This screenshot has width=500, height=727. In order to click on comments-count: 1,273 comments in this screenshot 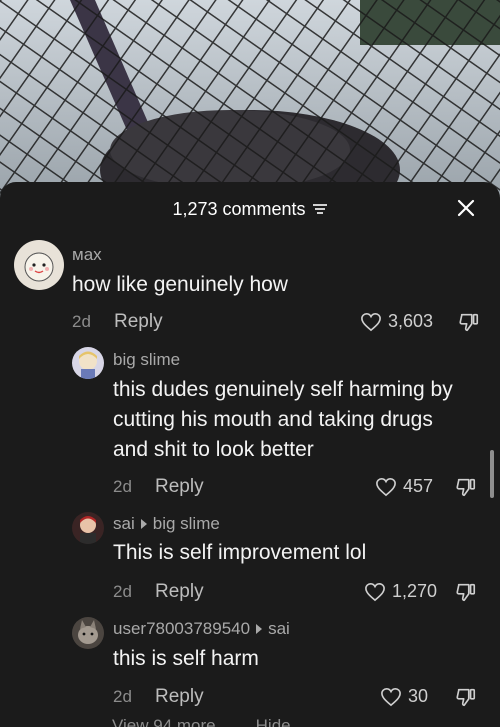, I will do `click(239, 208)`.